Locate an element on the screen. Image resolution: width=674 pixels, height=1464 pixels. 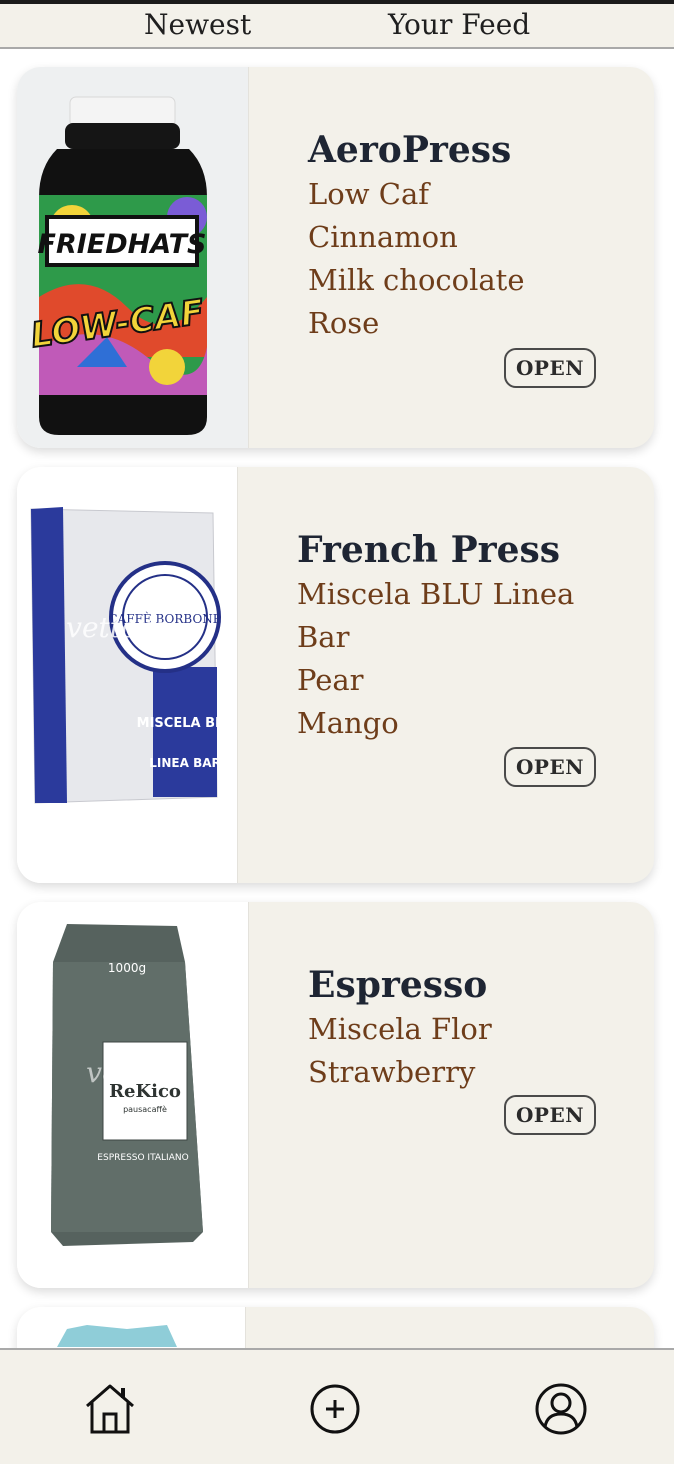
coffee-name: Low Caf is located at coordinates (368, 194).